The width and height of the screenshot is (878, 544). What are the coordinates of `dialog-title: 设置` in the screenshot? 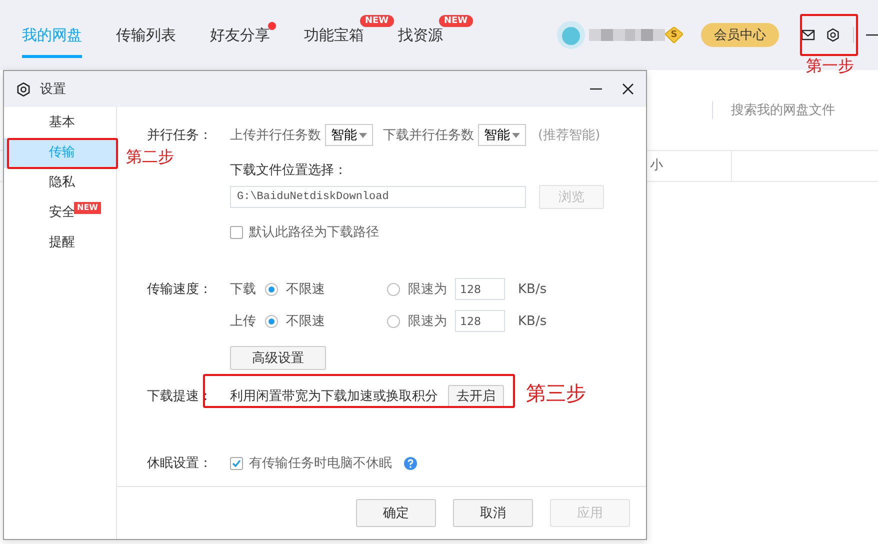 It's located at (53, 89).